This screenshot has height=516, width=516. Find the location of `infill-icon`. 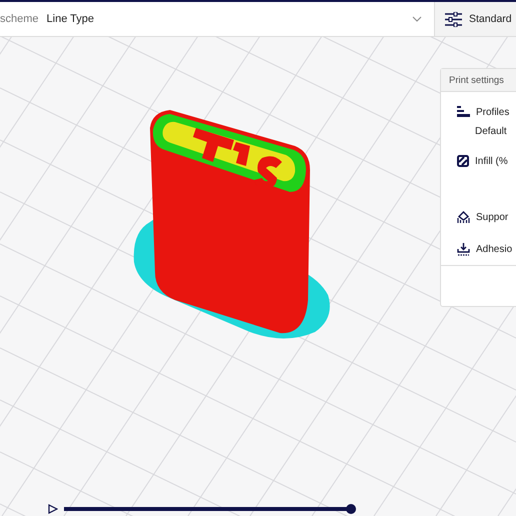

infill-icon is located at coordinates (463, 161).